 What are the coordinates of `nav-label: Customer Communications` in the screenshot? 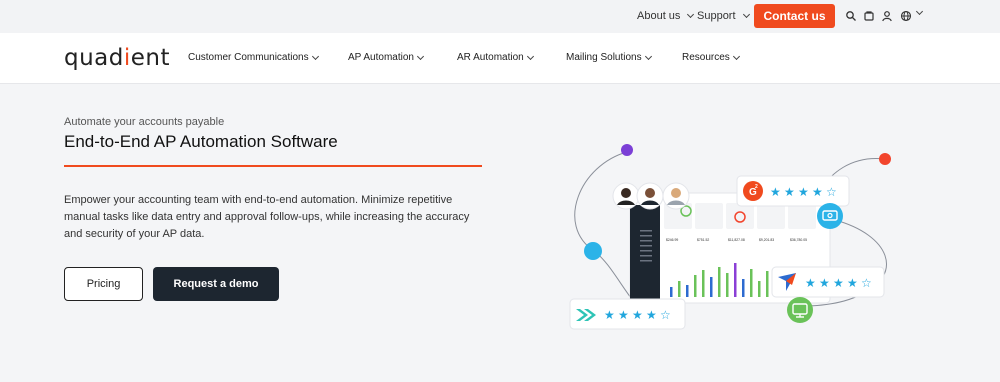 It's located at (248, 57).